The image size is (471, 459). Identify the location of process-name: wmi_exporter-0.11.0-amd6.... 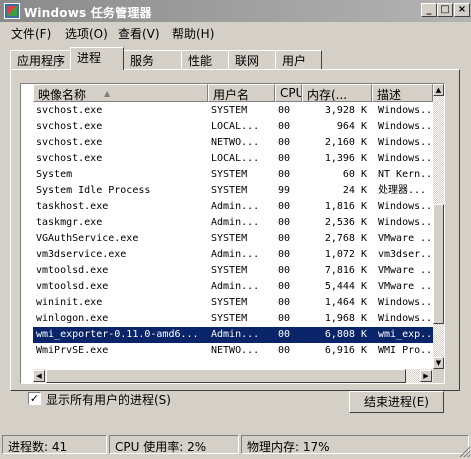
(117, 334).